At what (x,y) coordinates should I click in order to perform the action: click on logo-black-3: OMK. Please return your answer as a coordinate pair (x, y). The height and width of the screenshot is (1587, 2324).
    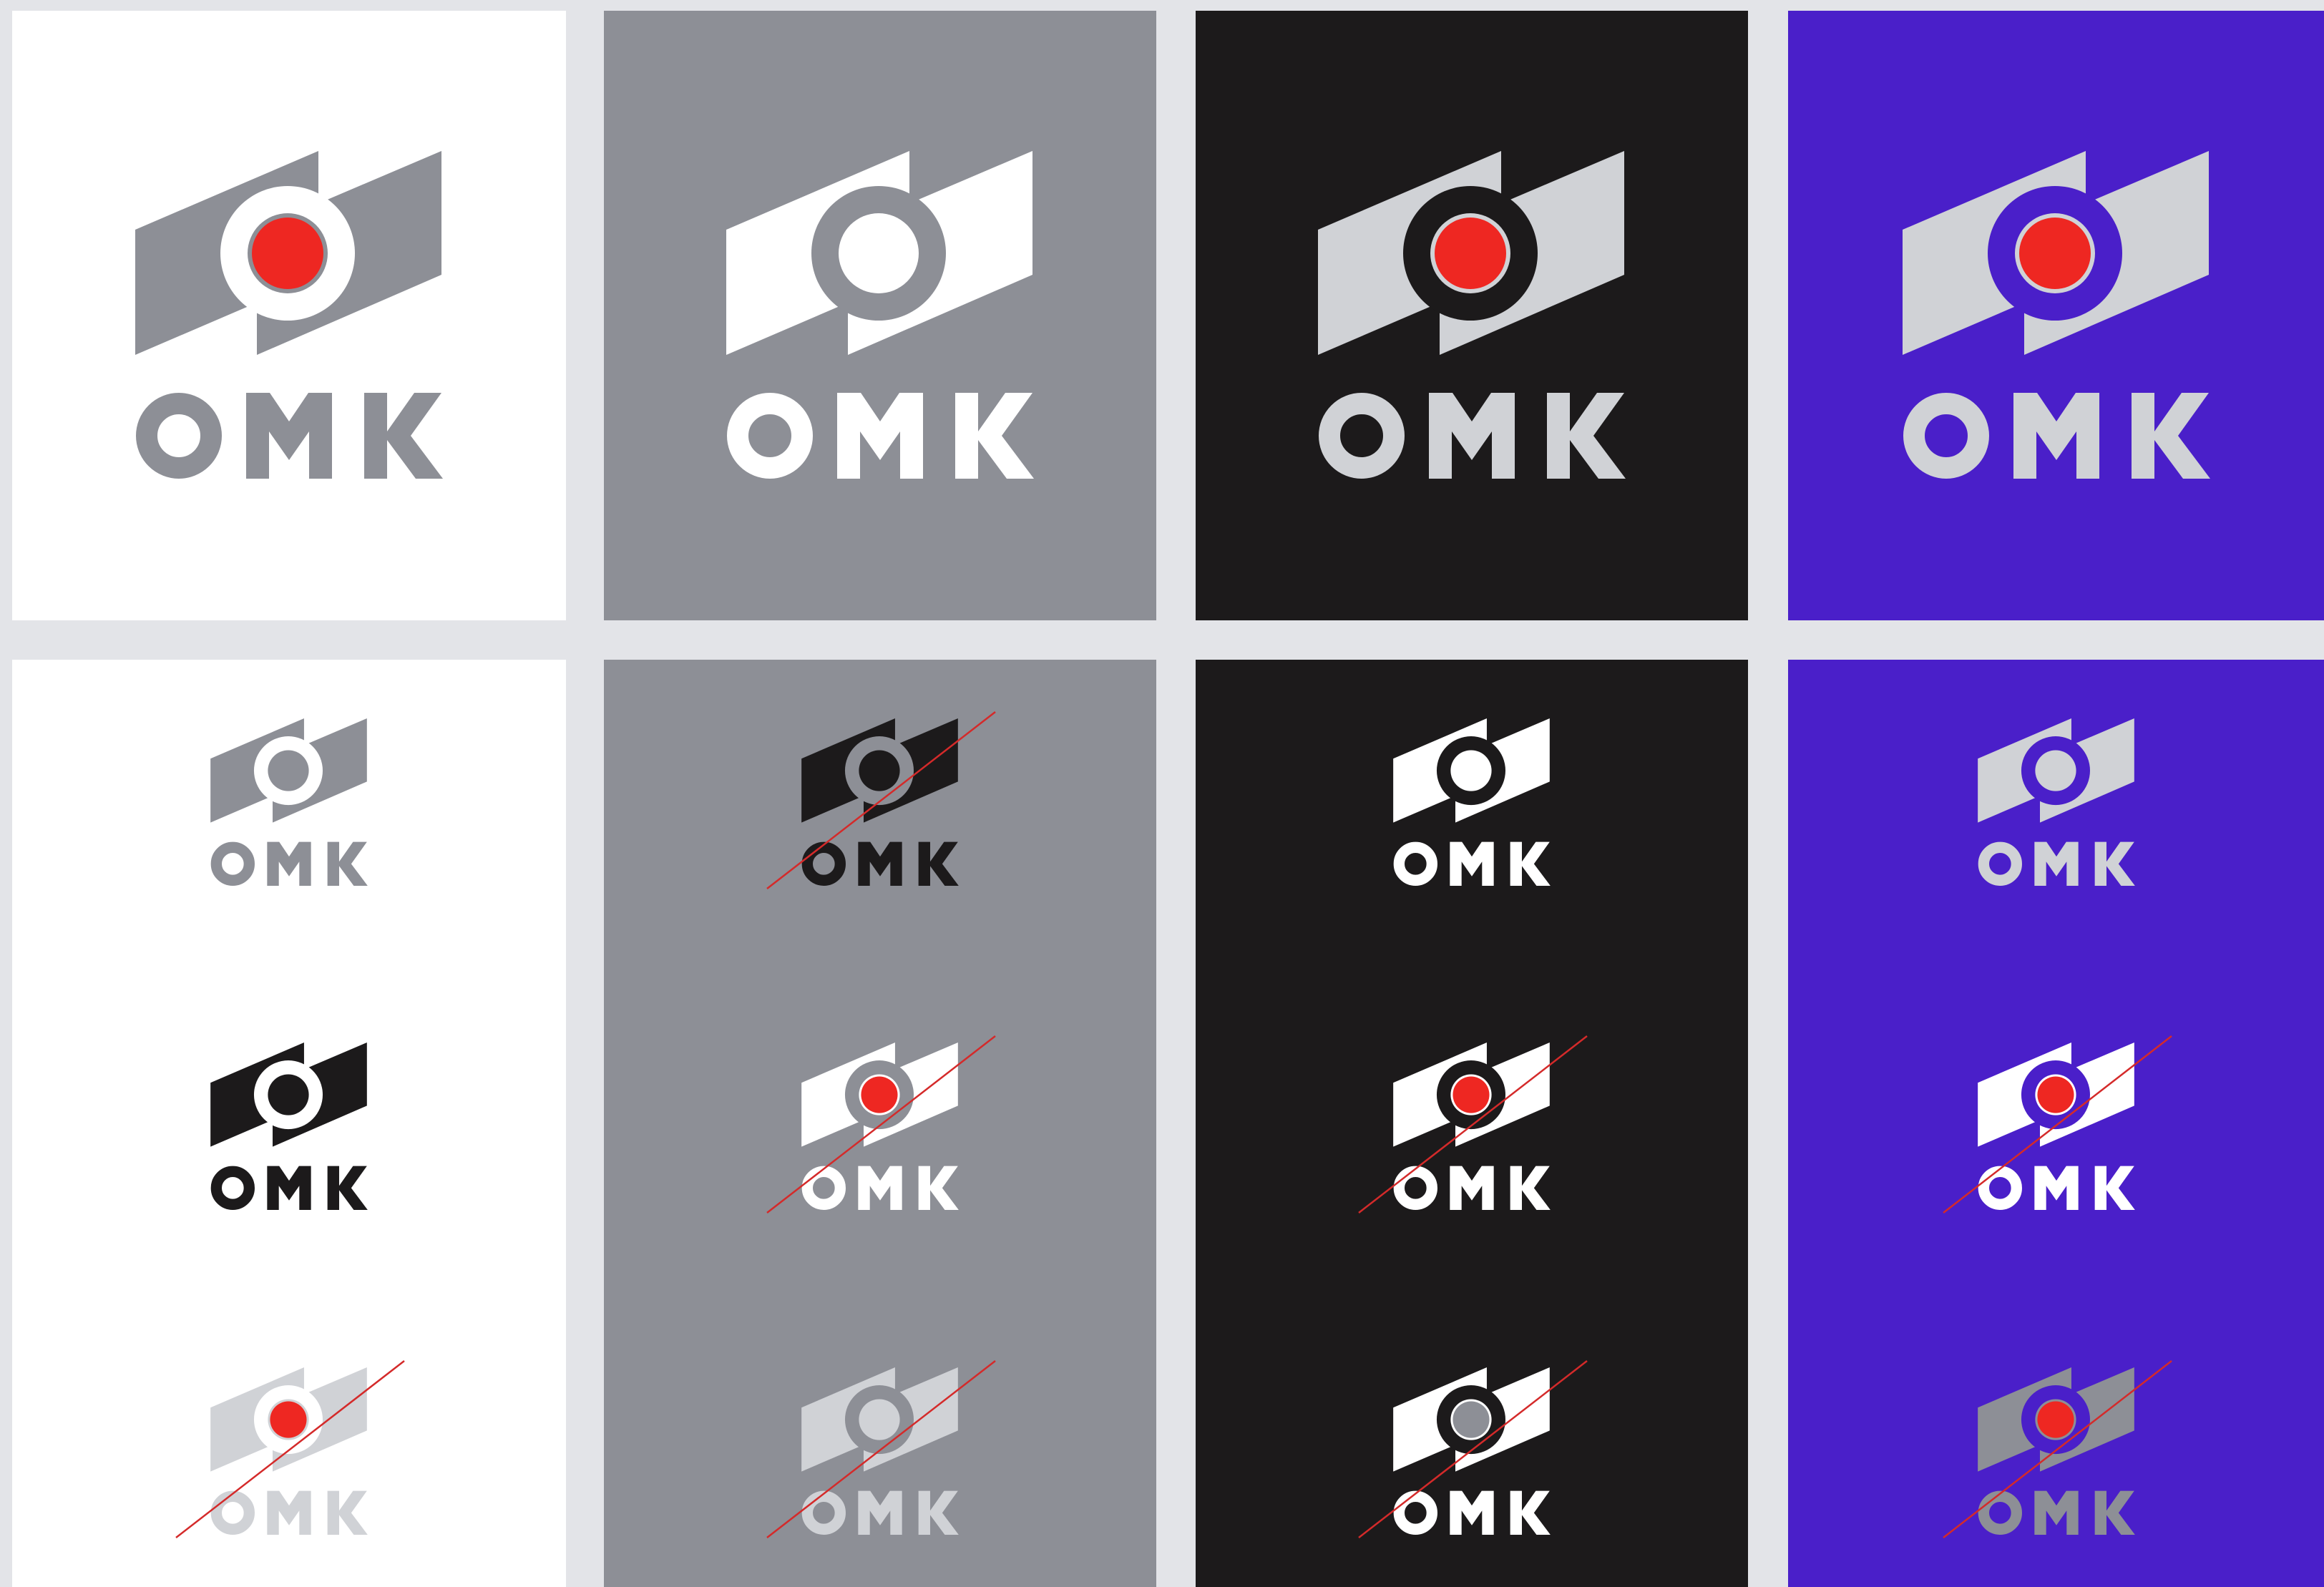
    Looking at the image, I should click on (1472, 1123).